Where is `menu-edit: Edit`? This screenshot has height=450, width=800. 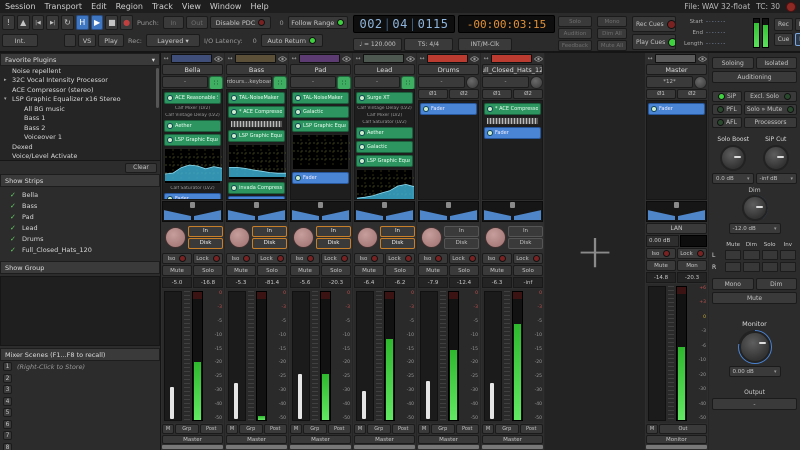
menu-edit: Edit is located at coordinates (99, 6).